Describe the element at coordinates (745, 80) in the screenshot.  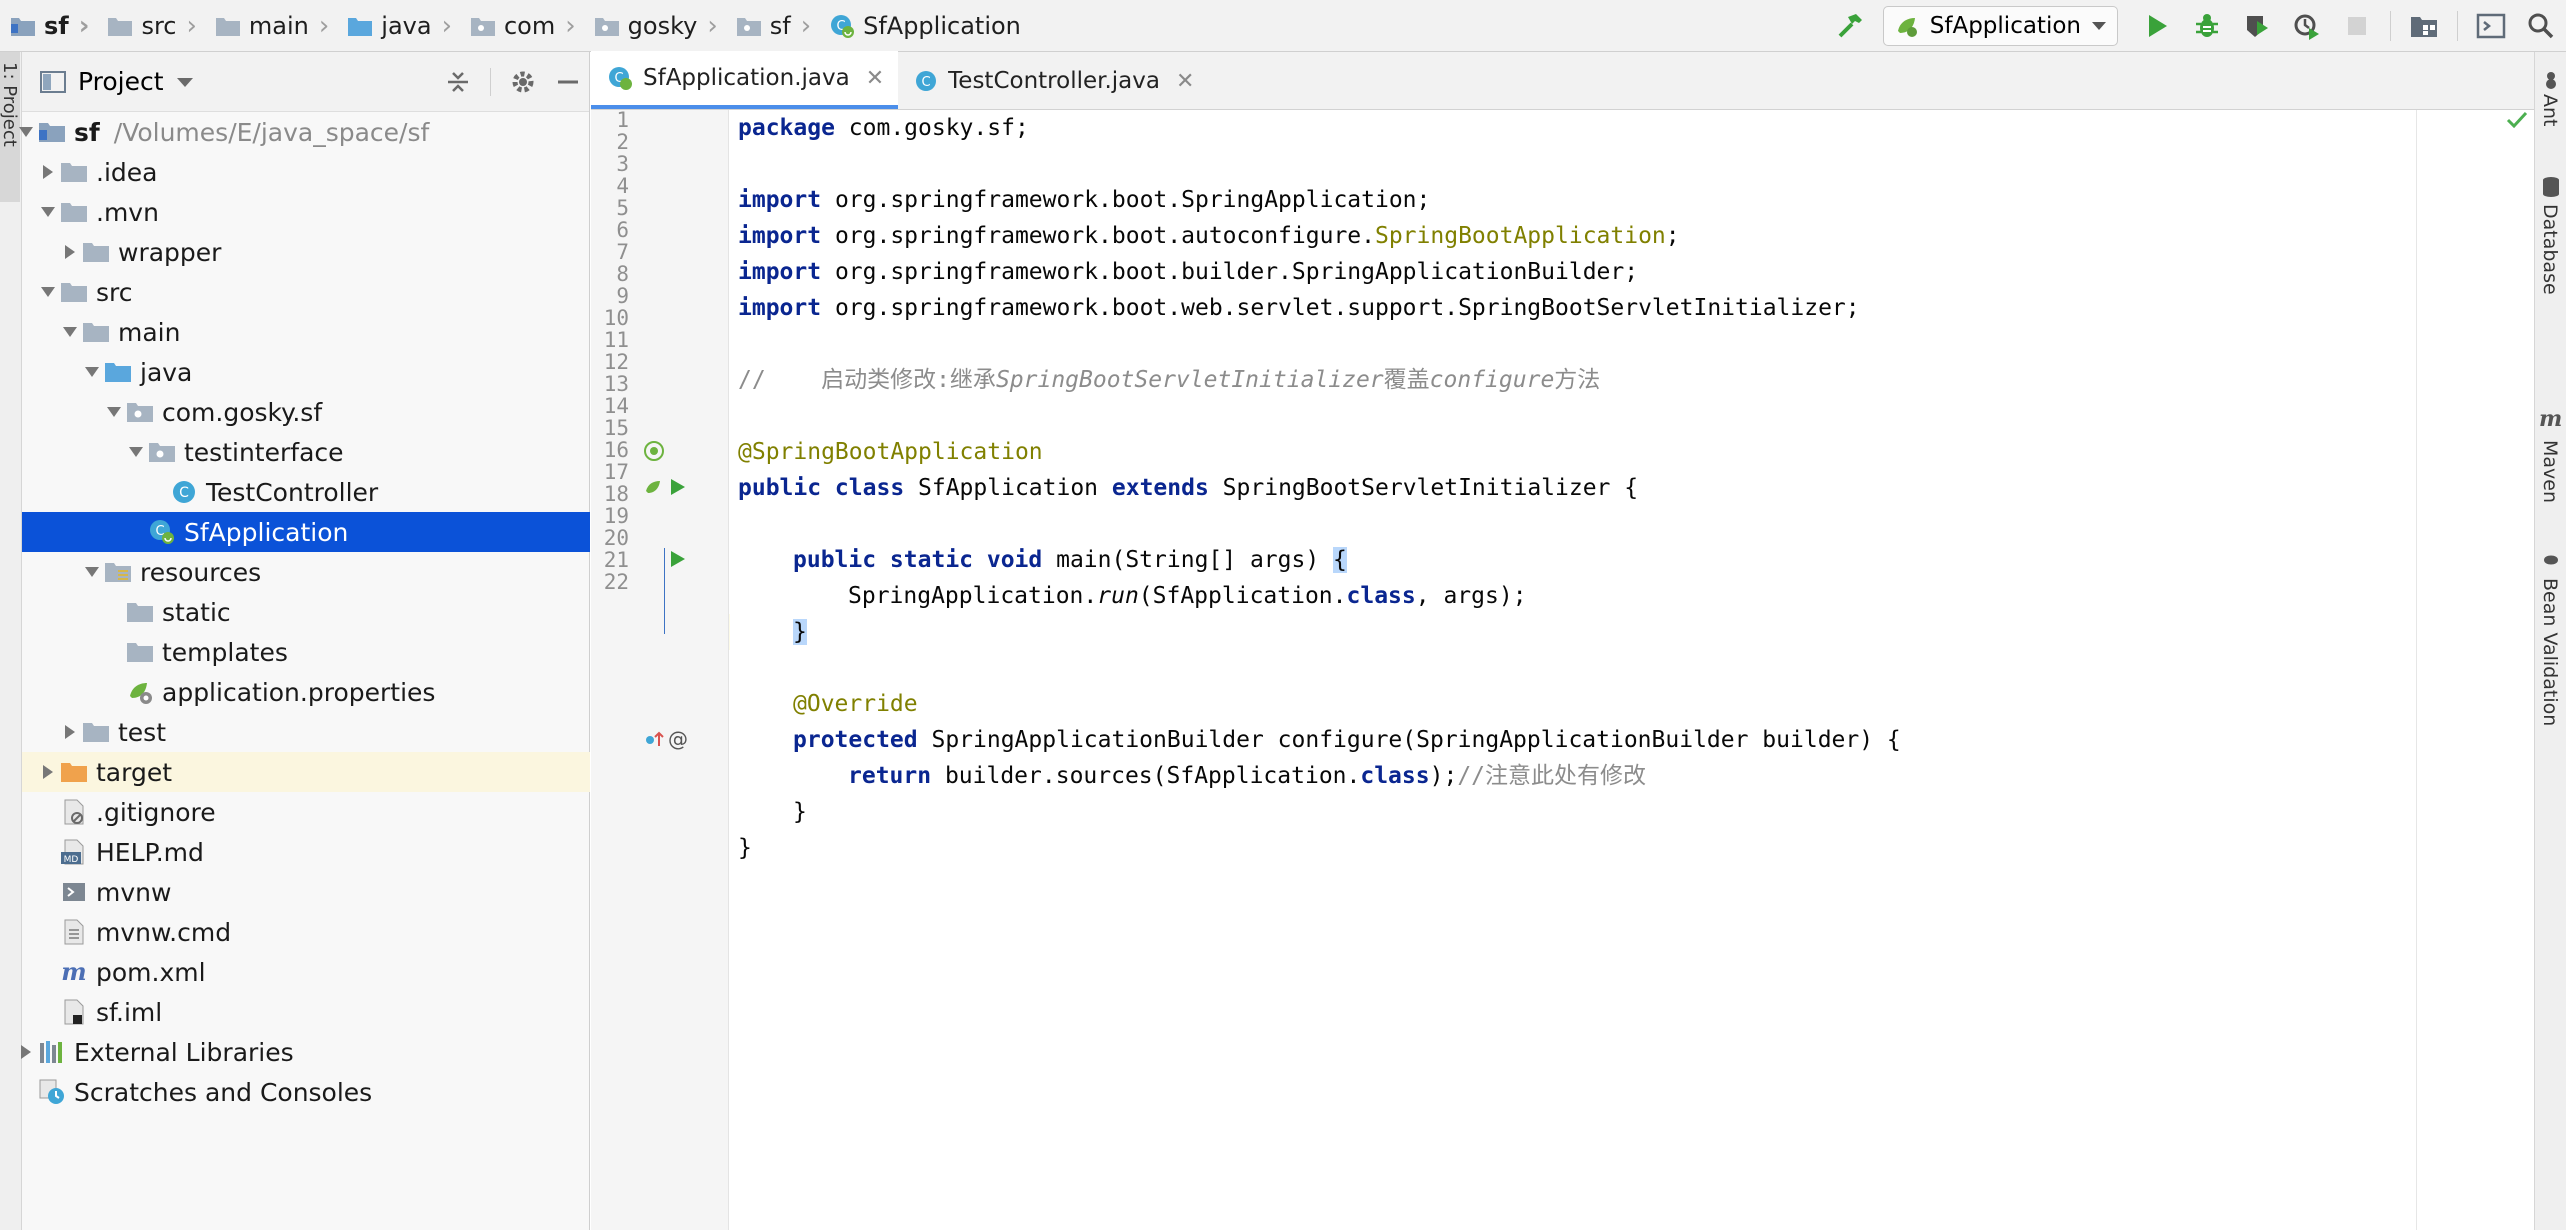
I see `tab-sfapplication-java: C SfApplication.java ✕` at that location.